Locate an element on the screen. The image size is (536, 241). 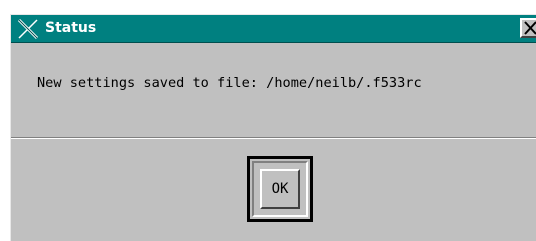
default-button-frame: OK is located at coordinates (280, 189).